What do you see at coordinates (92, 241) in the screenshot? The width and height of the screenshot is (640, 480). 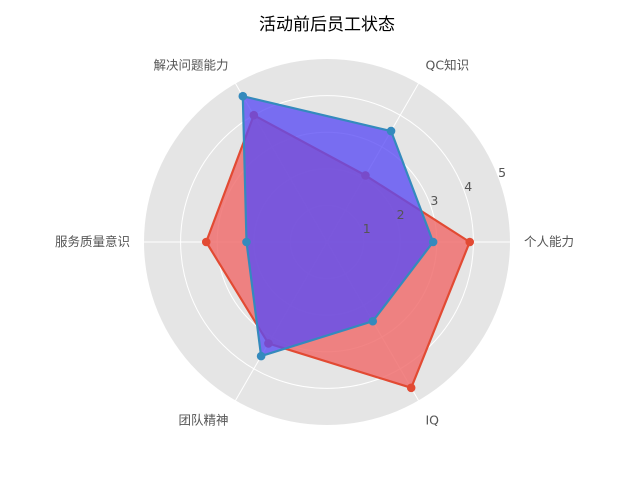 I see `axis-label: 服务质量意识` at bounding box center [92, 241].